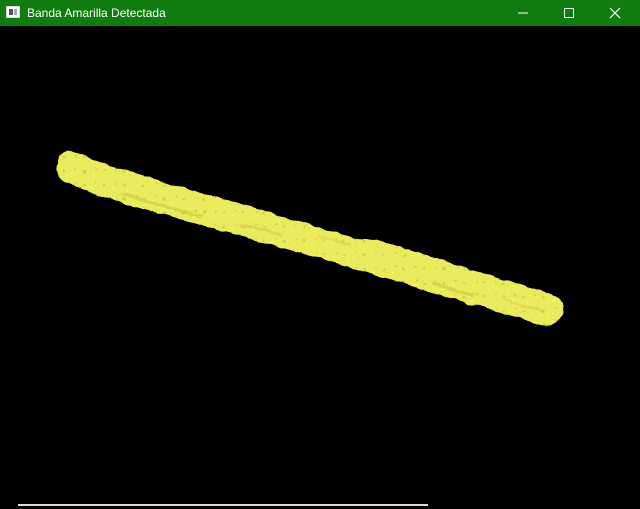 Image resolution: width=640 pixels, height=509 pixels. What do you see at coordinates (320, 13) in the screenshot?
I see `title-bar: Banda Amarilla Detectada` at bounding box center [320, 13].